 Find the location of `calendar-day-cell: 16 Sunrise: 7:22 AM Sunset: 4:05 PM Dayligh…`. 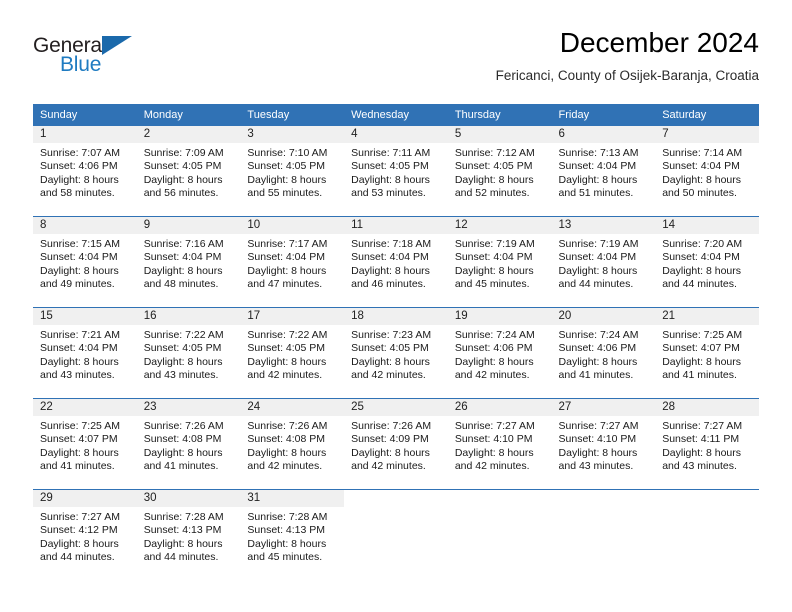

calendar-day-cell: 16 Sunrise: 7:22 AM Sunset: 4:05 PM Dayligh… is located at coordinates (188, 353).